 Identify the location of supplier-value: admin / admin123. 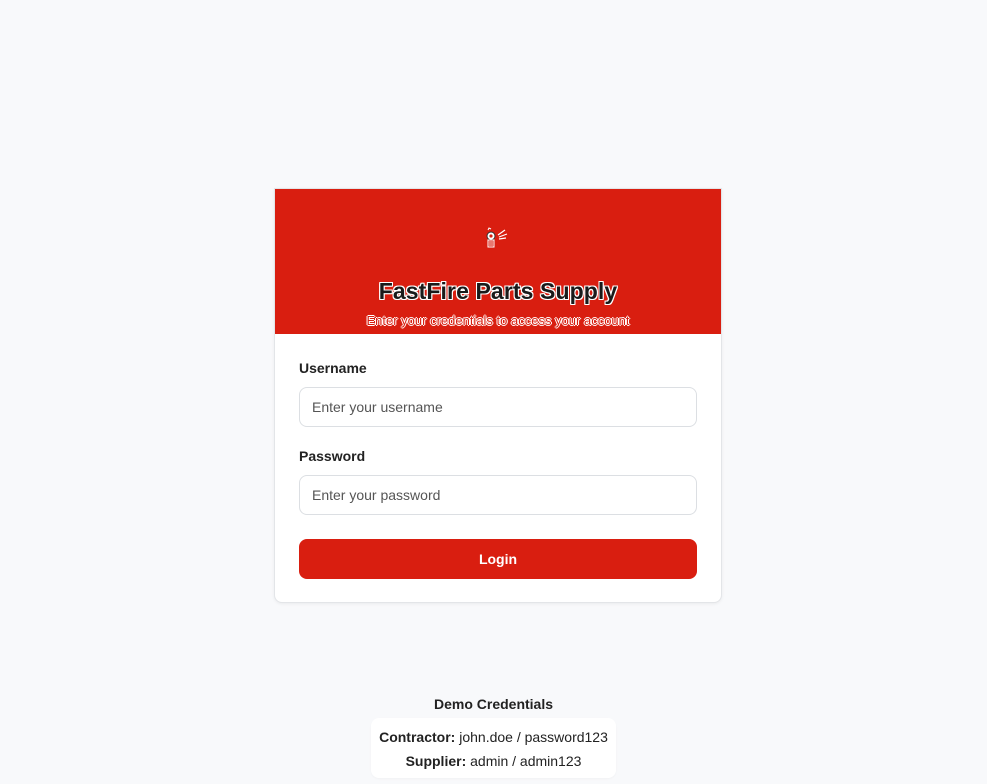
(526, 761).